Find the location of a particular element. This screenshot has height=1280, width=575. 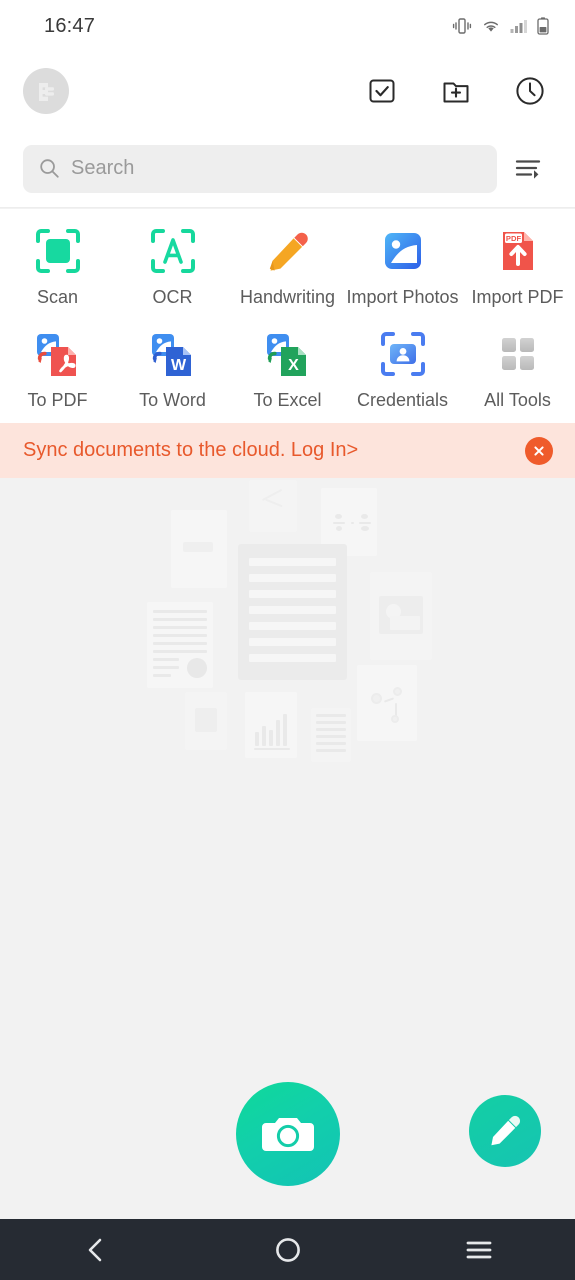

tool-handwriting: Handwriting is located at coordinates (287, 268).